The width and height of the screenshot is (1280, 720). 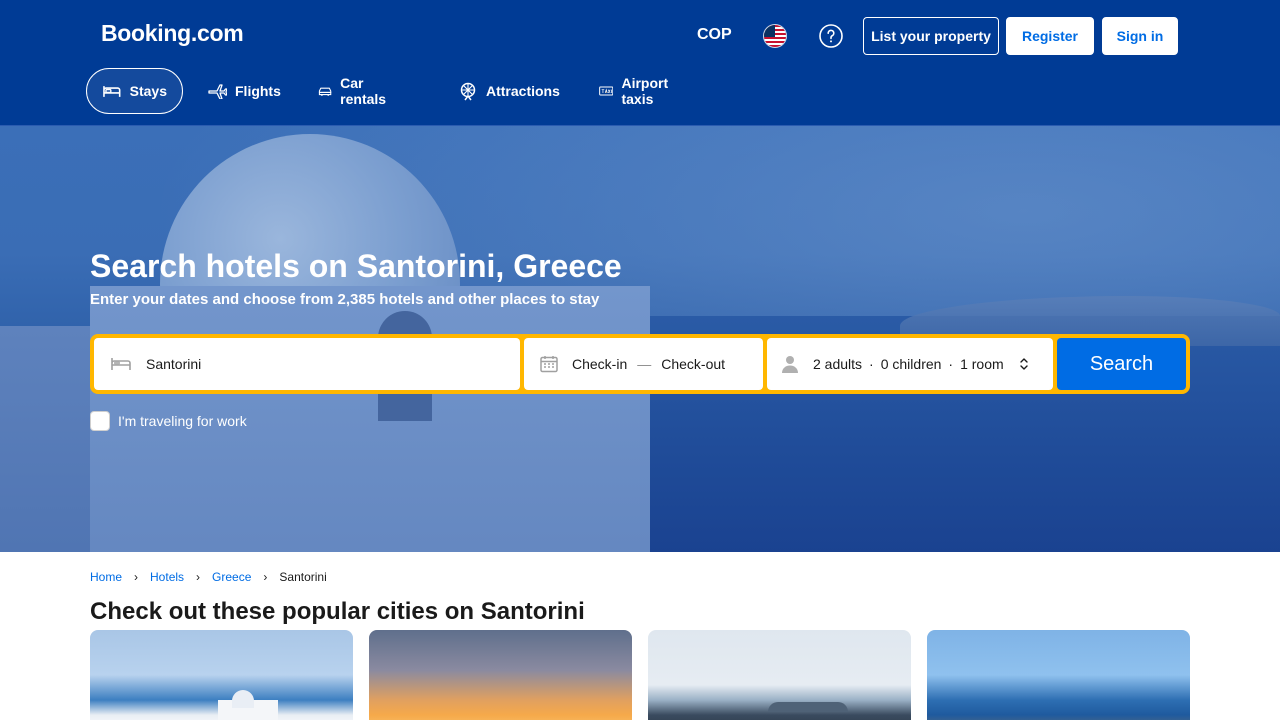 What do you see at coordinates (838, 364) in the screenshot?
I see `adults-count: 2 adults` at bounding box center [838, 364].